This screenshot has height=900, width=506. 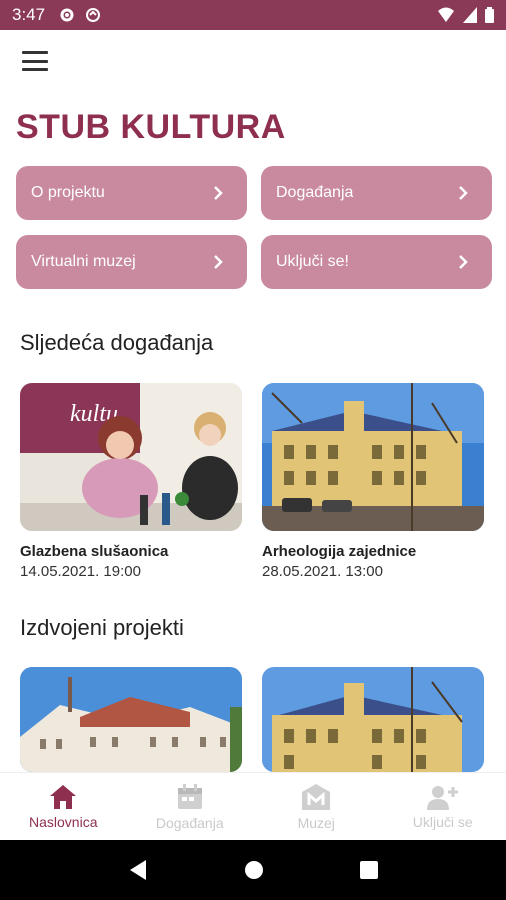 I want to click on nav-button-dogadanja: Događanja, so click(x=376, y=193).